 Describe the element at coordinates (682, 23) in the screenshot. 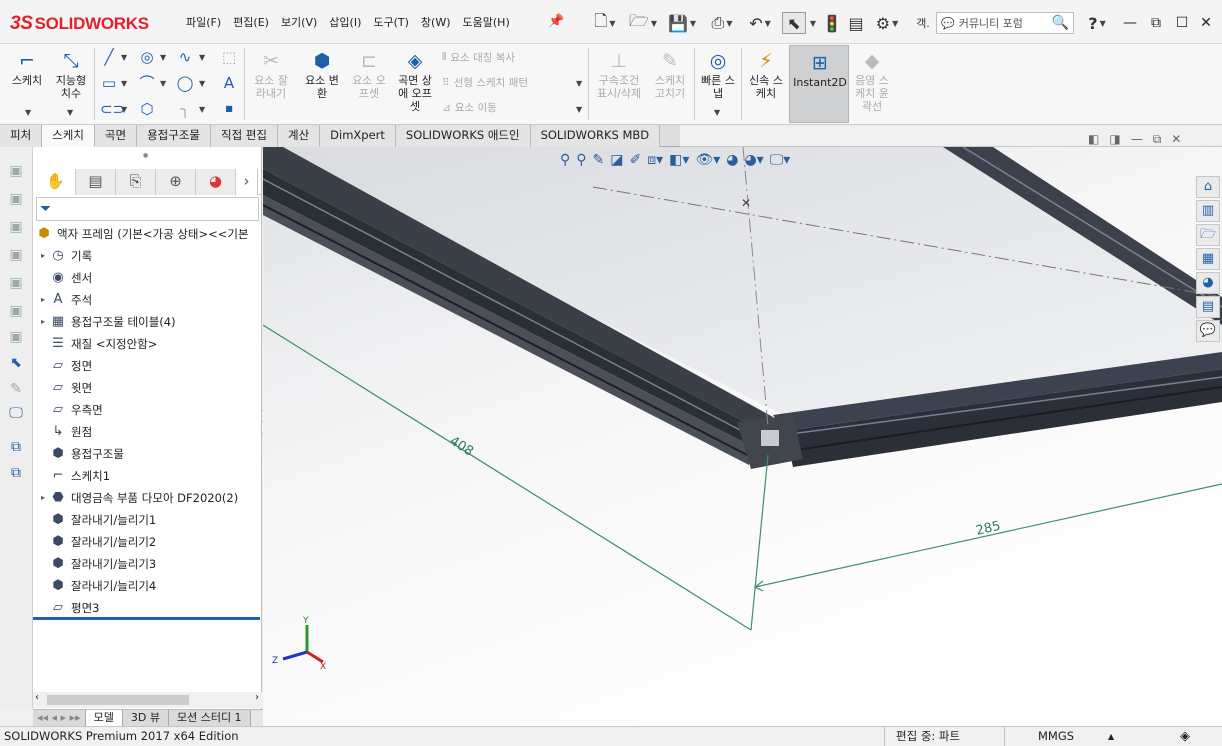

I see `save-button: 💾 ▼` at that location.